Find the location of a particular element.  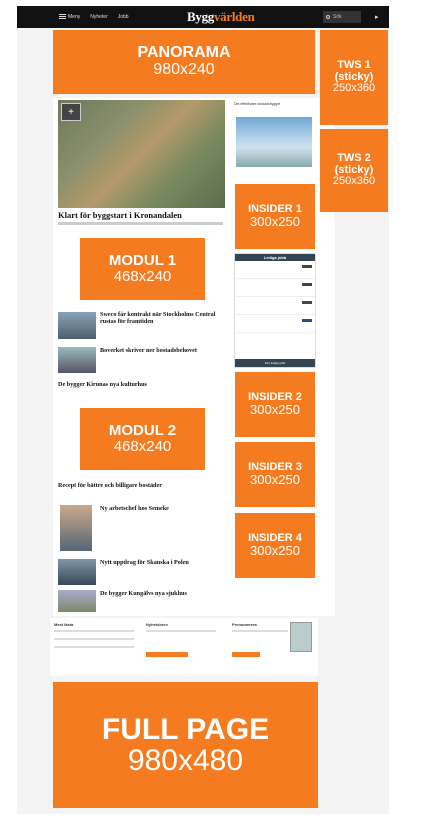

search-input: Sök is located at coordinates (342, 17).